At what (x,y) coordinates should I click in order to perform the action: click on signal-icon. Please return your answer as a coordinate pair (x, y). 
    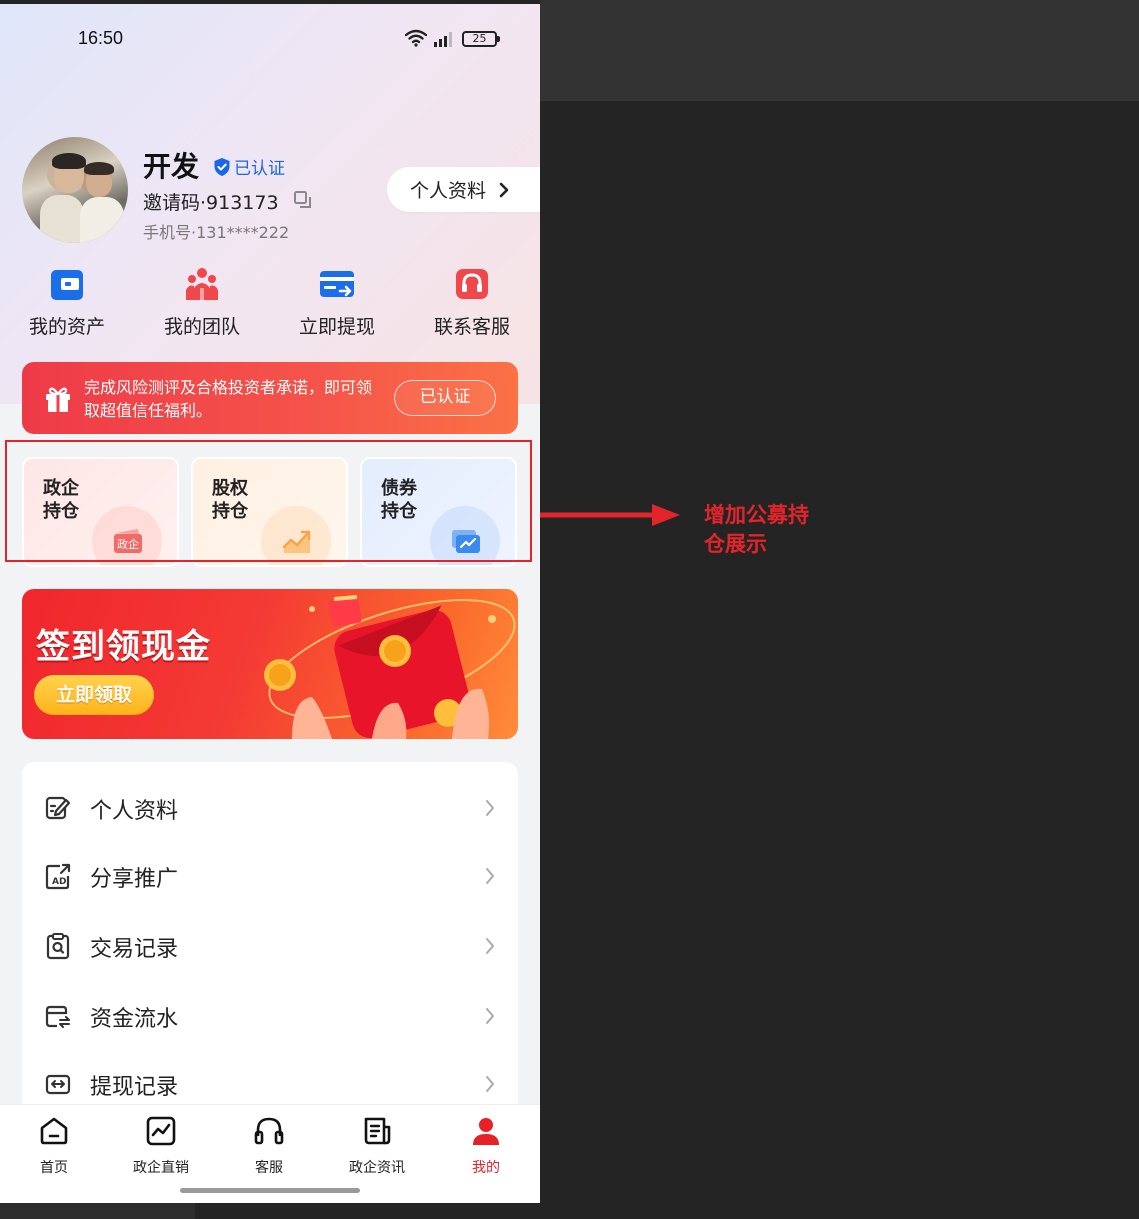
    Looking at the image, I should click on (443, 39).